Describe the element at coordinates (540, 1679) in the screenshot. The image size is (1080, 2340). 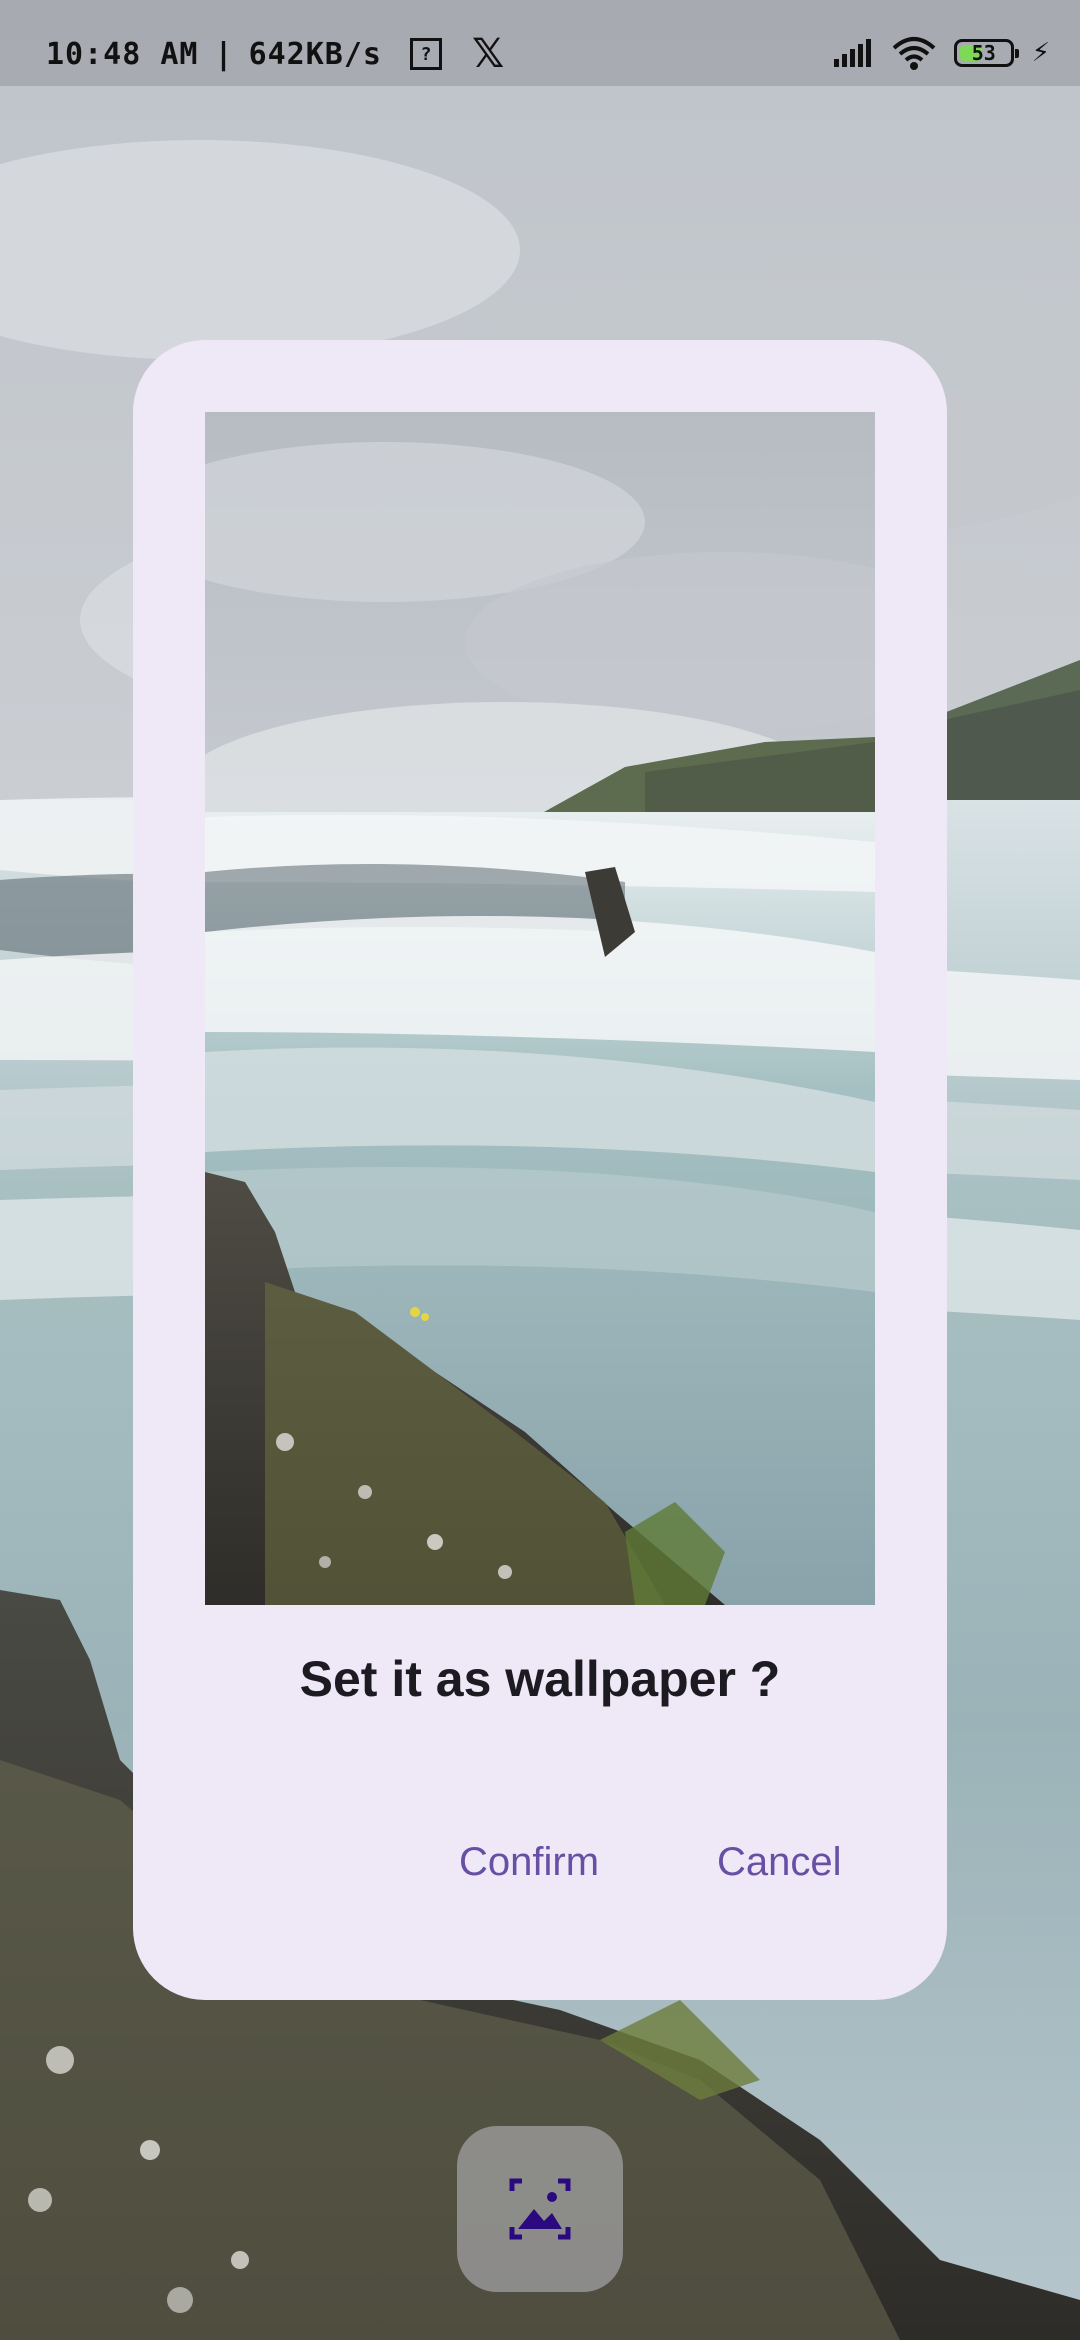
I see `dialog-title: Set it as wallpaper ?` at that location.